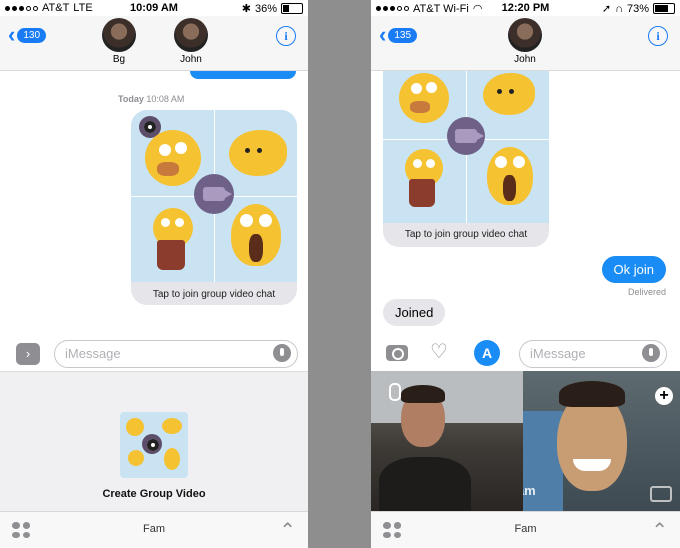  I want to click on create-group-video-label: Create Group Video, so click(154, 494).